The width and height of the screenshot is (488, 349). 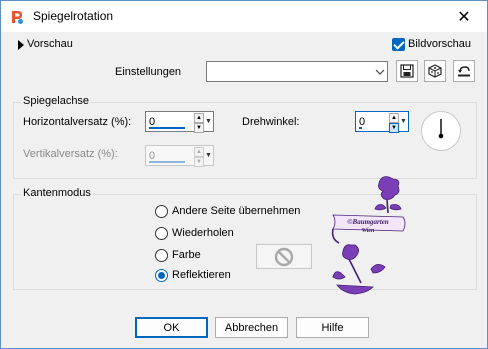 I want to click on ok-button-label: OK, so click(x=171, y=327).